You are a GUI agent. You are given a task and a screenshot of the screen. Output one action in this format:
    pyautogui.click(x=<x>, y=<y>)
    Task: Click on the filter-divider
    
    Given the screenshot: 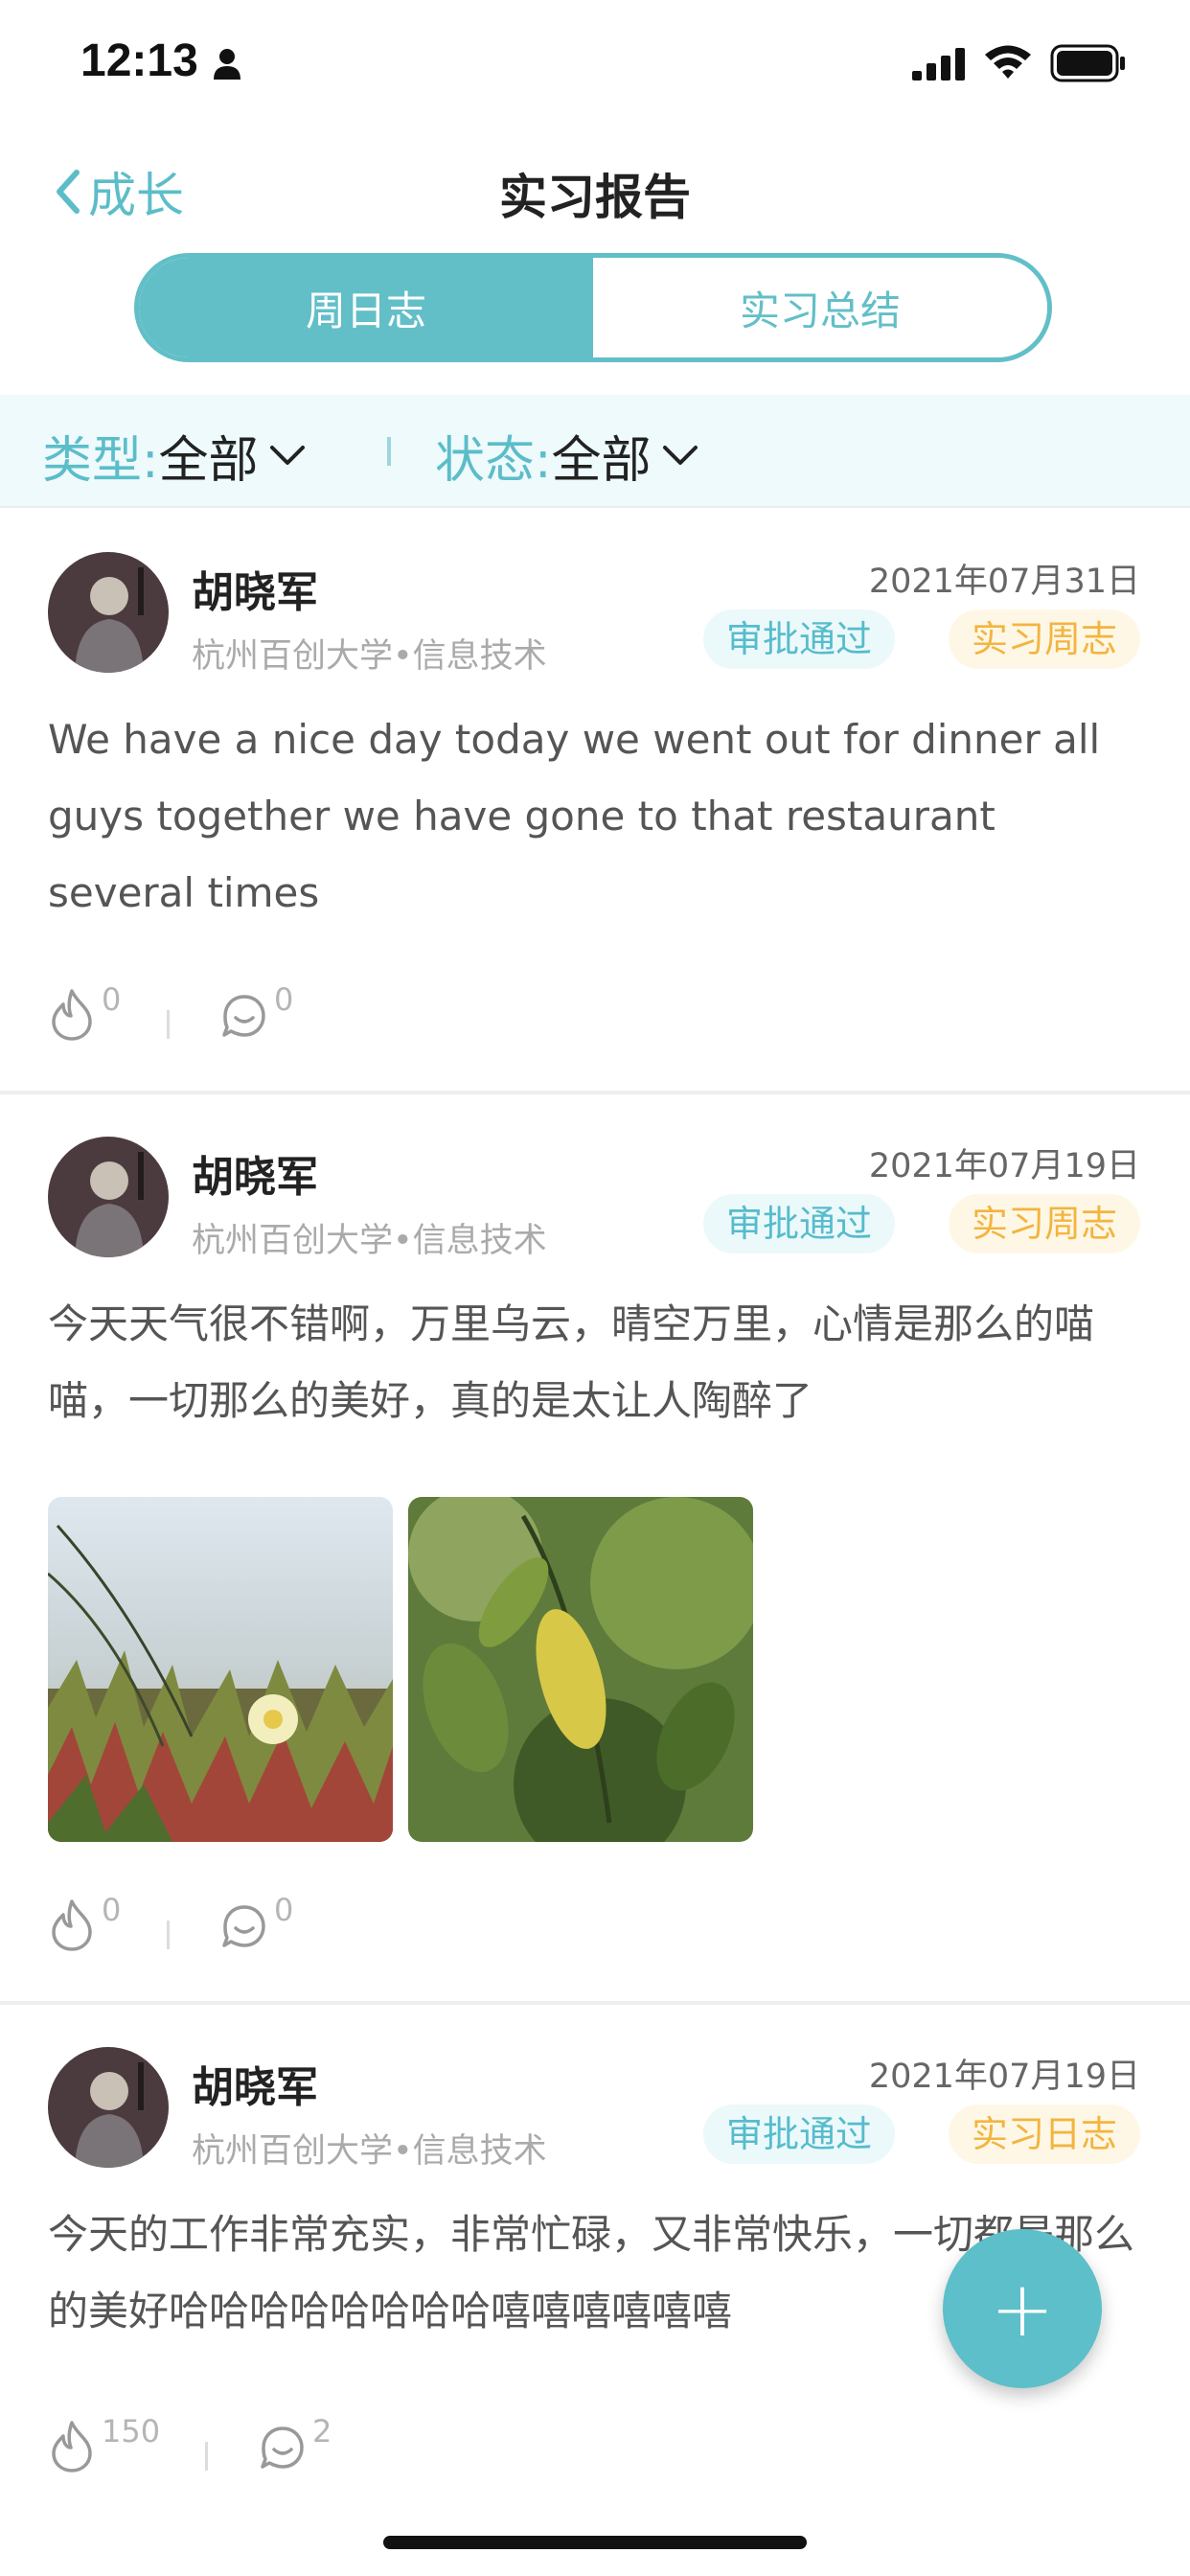 What is the action you would take?
    pyautogui.click(x=389, y=451)
    